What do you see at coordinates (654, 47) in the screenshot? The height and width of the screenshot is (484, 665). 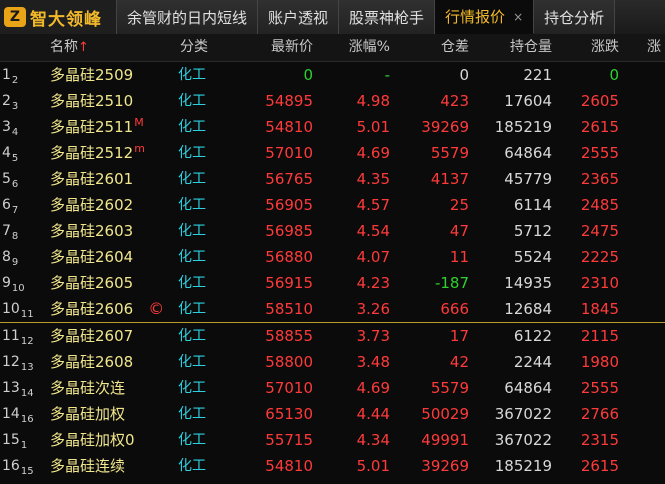 I see `column-header-overflow: 涨` at bounding box center [654, 47].